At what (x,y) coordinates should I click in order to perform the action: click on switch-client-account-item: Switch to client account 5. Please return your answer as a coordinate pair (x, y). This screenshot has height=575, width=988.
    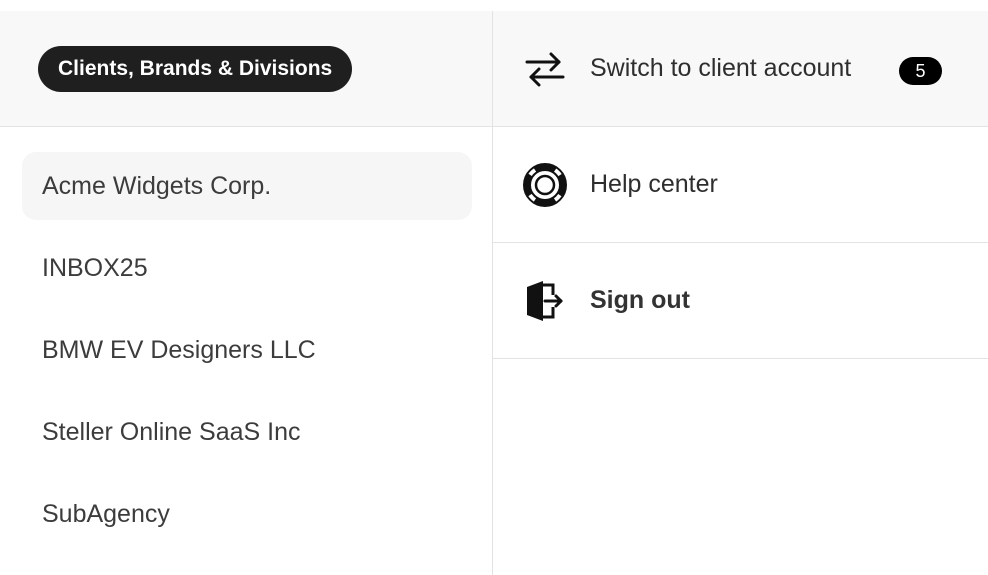
    Looking at the image, I should click on (740, 69).